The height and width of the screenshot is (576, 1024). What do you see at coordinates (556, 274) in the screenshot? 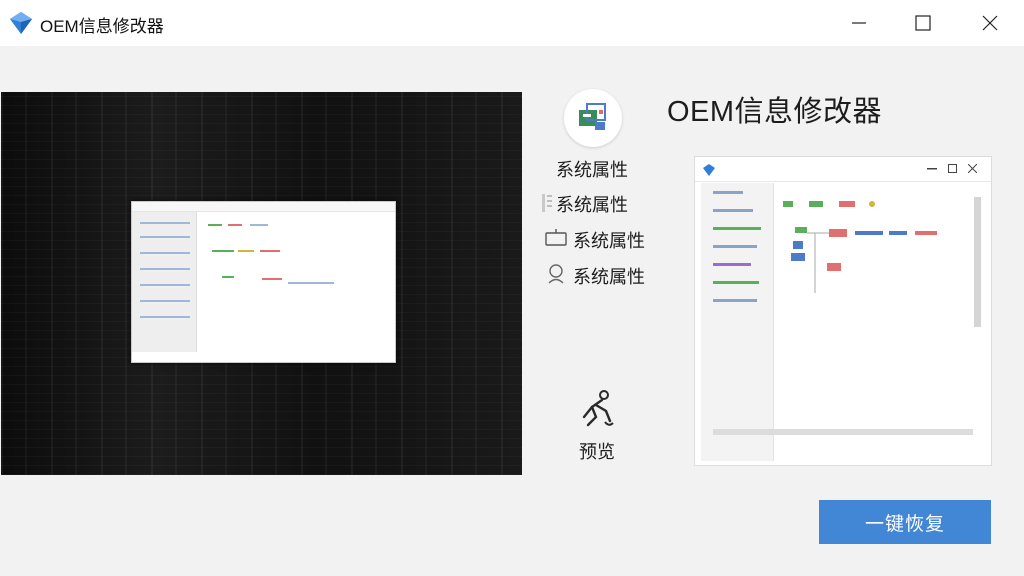
I see `user-icon` at bounding box center [556, 274].